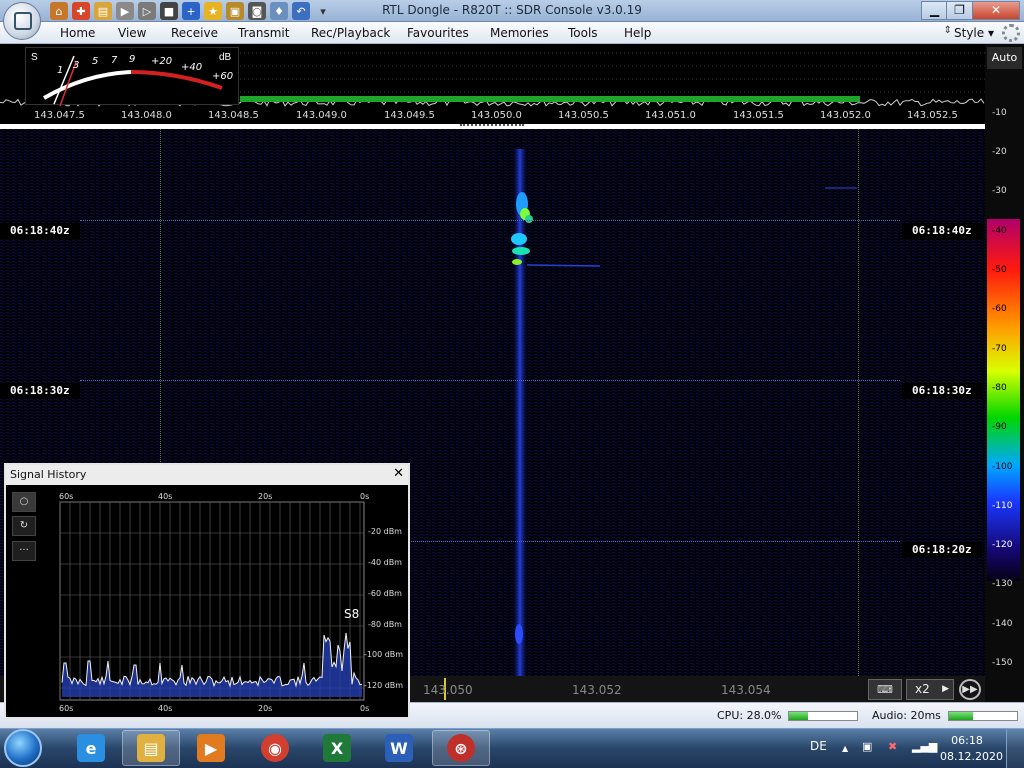 This screenshot has width=1024, height=768. What do you see at coordinates (398, 473) in the screenshot?
I see `close-icon: ✕` at bounding box center [398, 473].